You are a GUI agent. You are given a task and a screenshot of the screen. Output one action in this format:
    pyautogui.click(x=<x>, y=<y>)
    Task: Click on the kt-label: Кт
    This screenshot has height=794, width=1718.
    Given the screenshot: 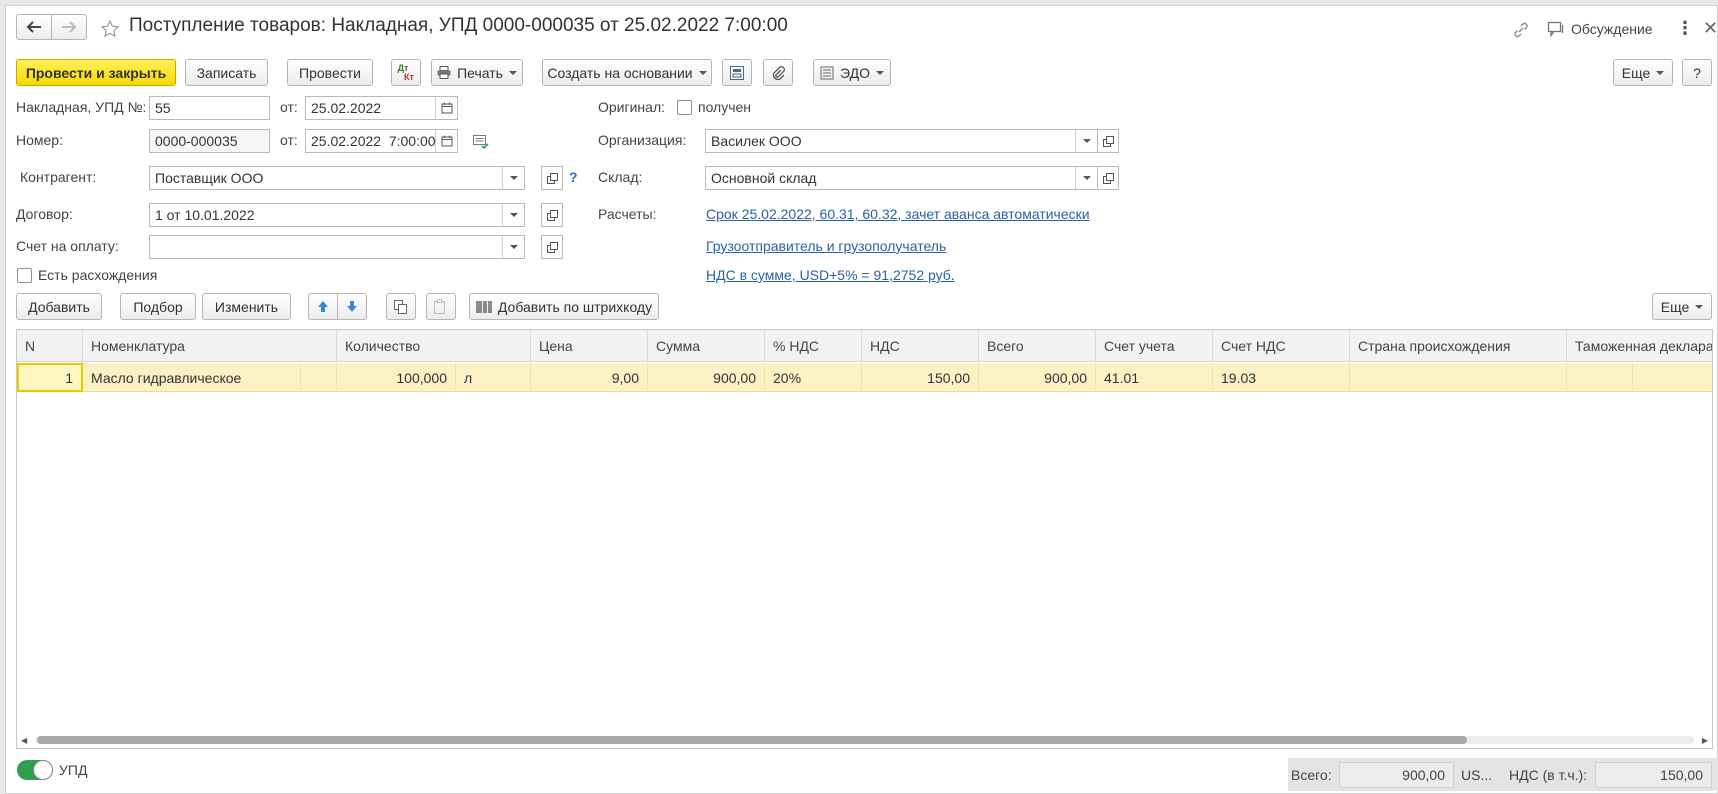 What is the action you would take?
    pyautogui.click(x=409, y=76)
    